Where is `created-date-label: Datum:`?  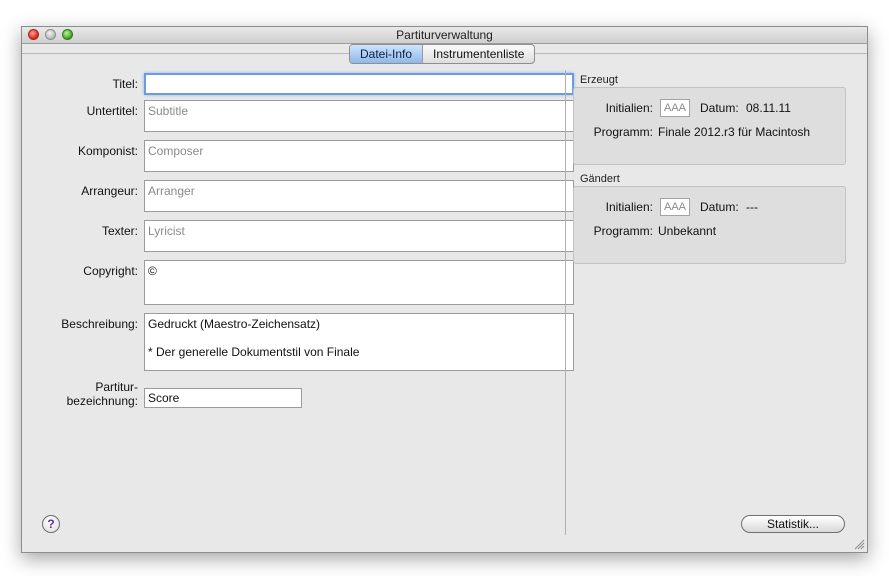 created-date-label: Datum: is located at coordinates (719, 108).